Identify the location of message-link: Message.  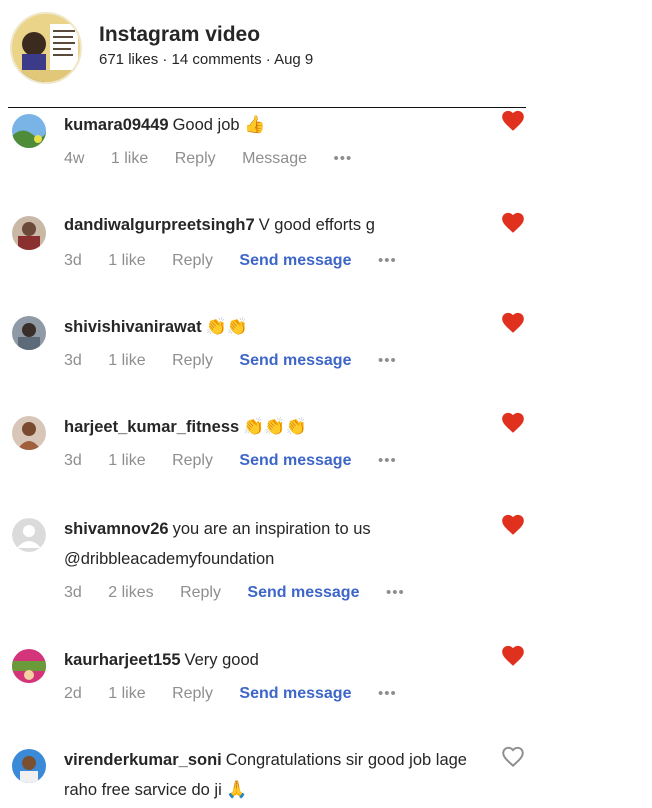
(274, 159).